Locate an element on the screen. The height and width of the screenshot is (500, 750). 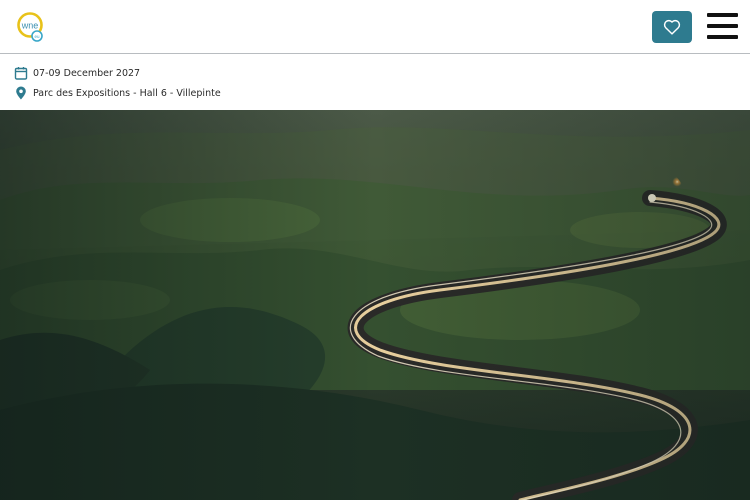
menu-bar-bottom is located at coordinates (722, 37).